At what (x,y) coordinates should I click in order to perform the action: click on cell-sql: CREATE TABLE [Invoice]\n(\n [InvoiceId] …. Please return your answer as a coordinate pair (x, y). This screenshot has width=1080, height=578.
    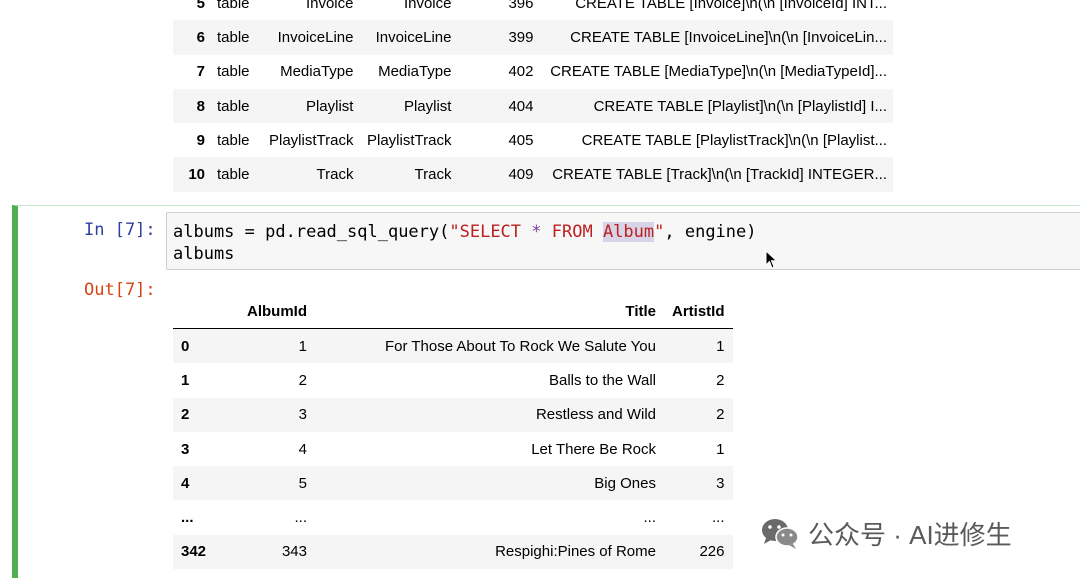
    Looking at the image, I should click on (731, 6).